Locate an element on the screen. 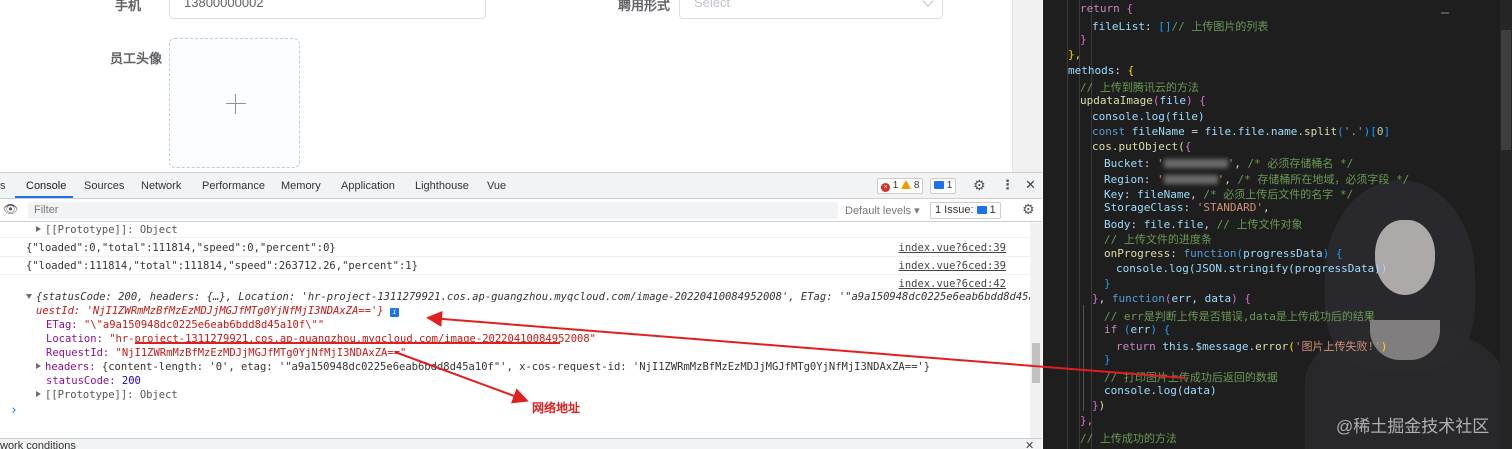  console-prompt: › is located at coordinates (520, 410).